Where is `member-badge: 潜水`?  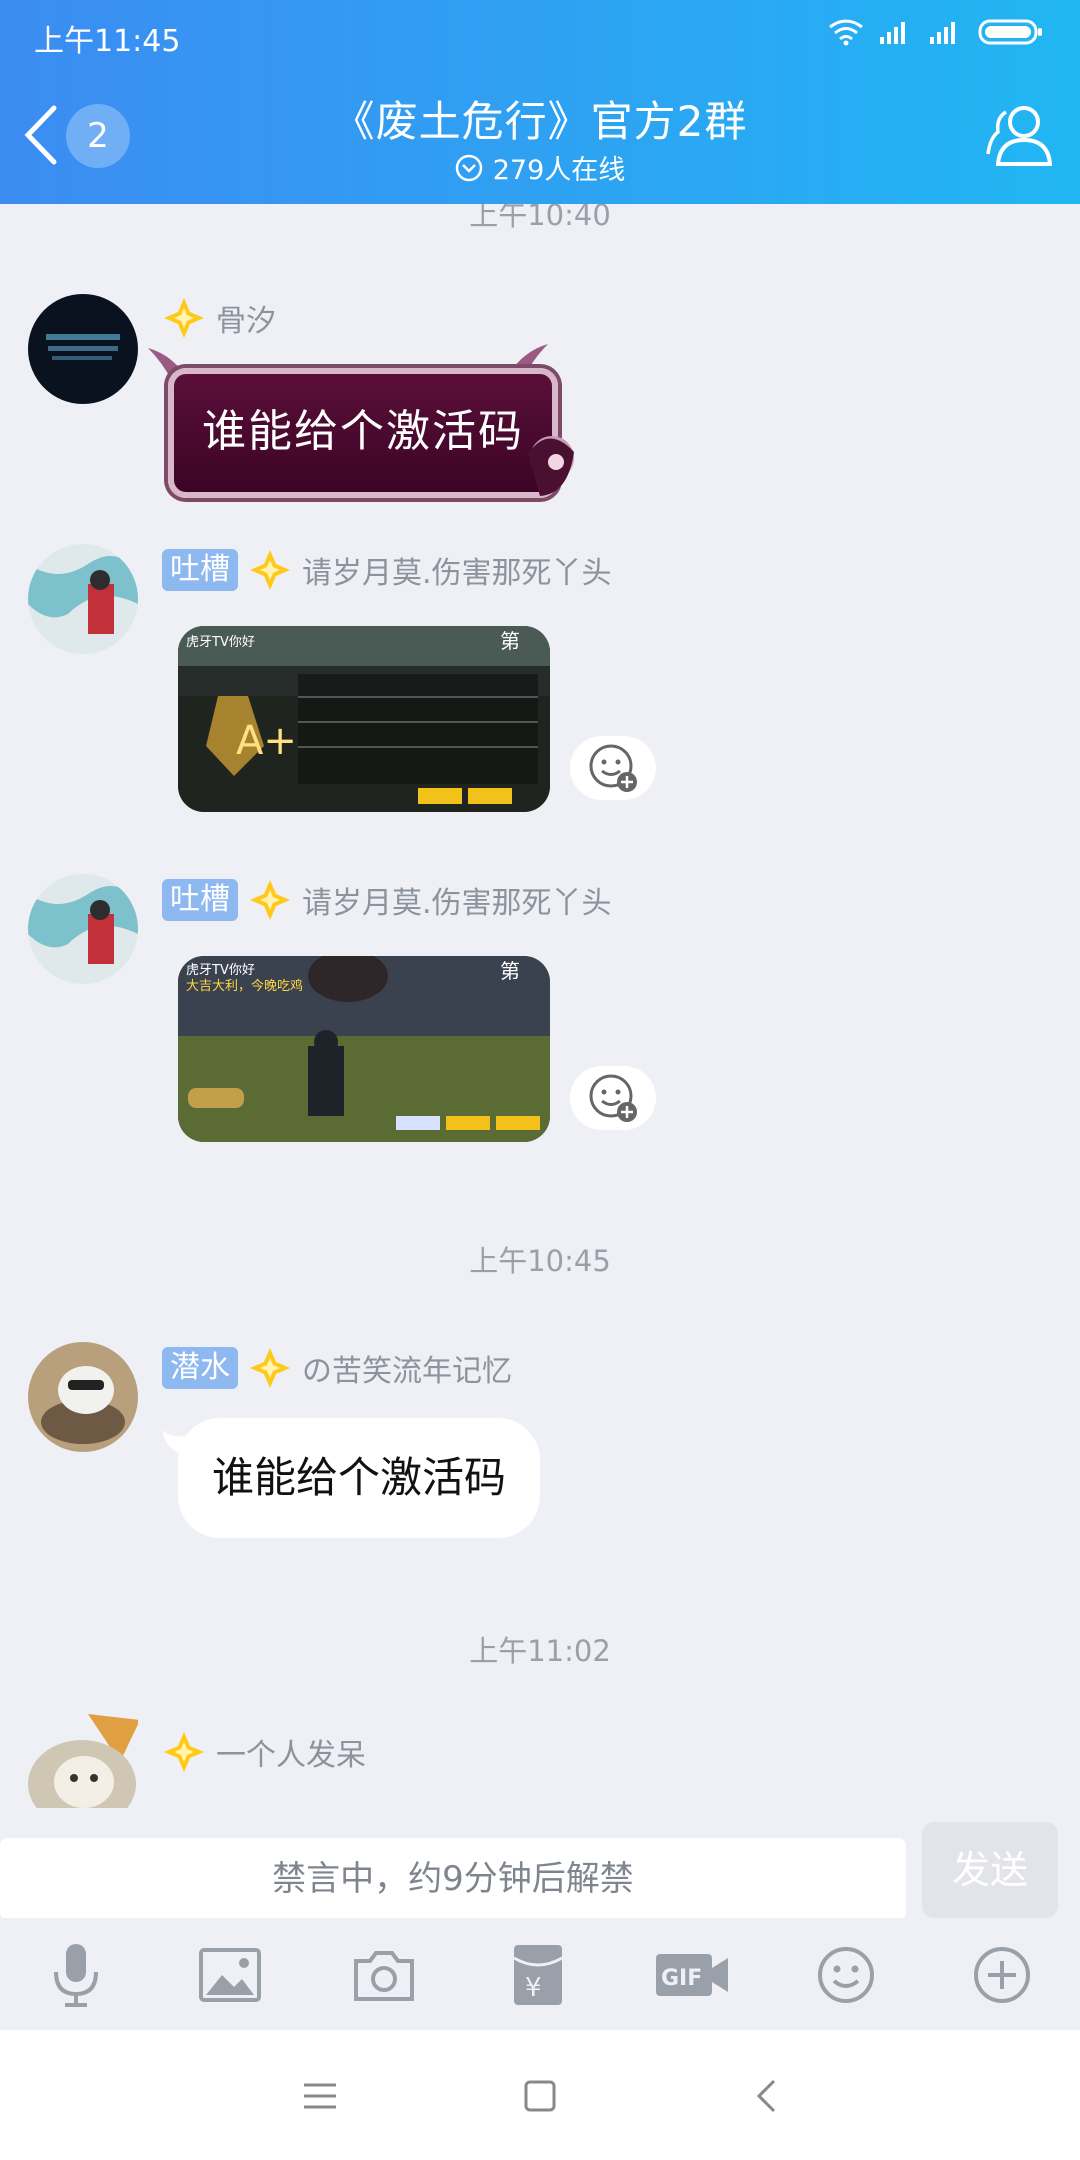
member-badge: 潜水 is located at coordinates (200, 1368).